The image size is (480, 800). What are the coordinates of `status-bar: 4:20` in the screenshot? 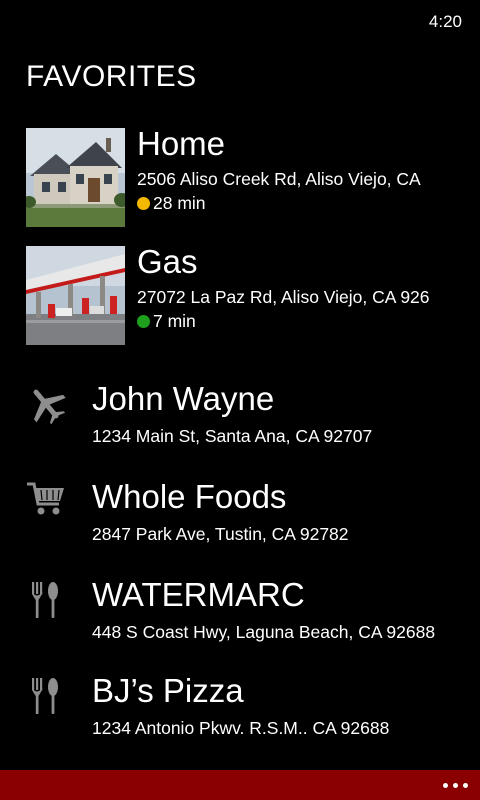 It's located at (240, 20).